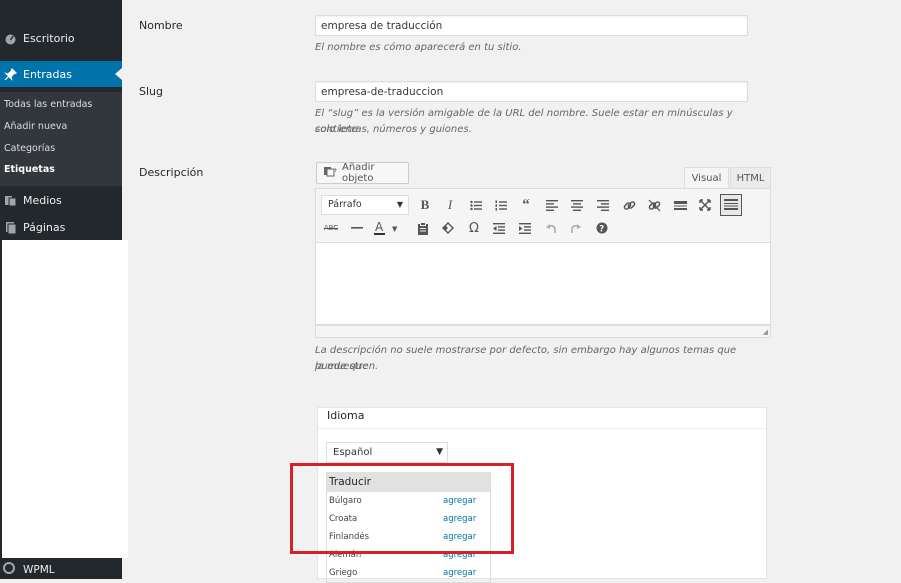 This screenshot has width=901, height=583. I want to click on format-select: Párrafo ▼, so click(365, 205).